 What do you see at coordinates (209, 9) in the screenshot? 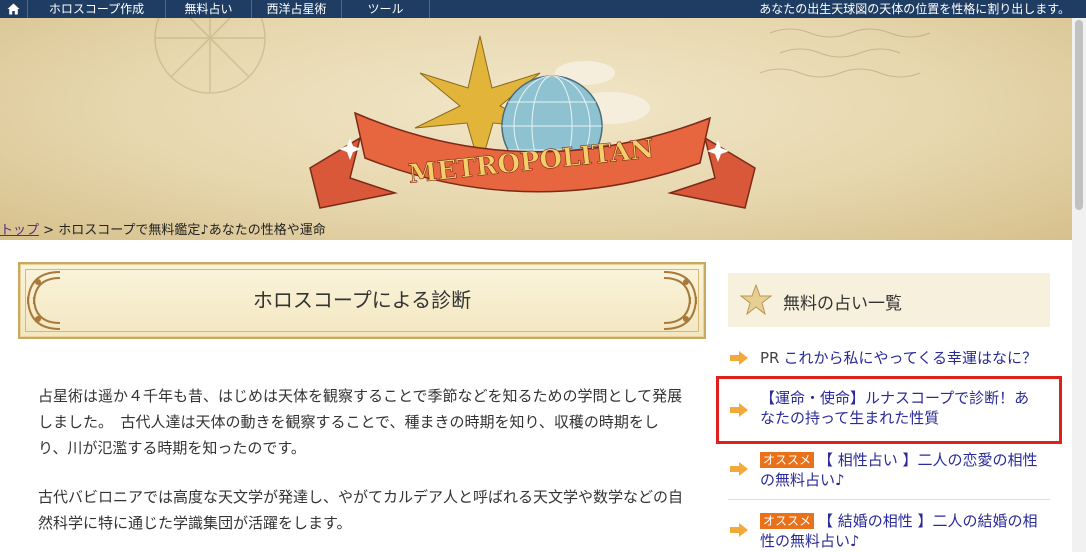
I see `nav-free-fortune: 無料占い` at bounding box center [209, 9].